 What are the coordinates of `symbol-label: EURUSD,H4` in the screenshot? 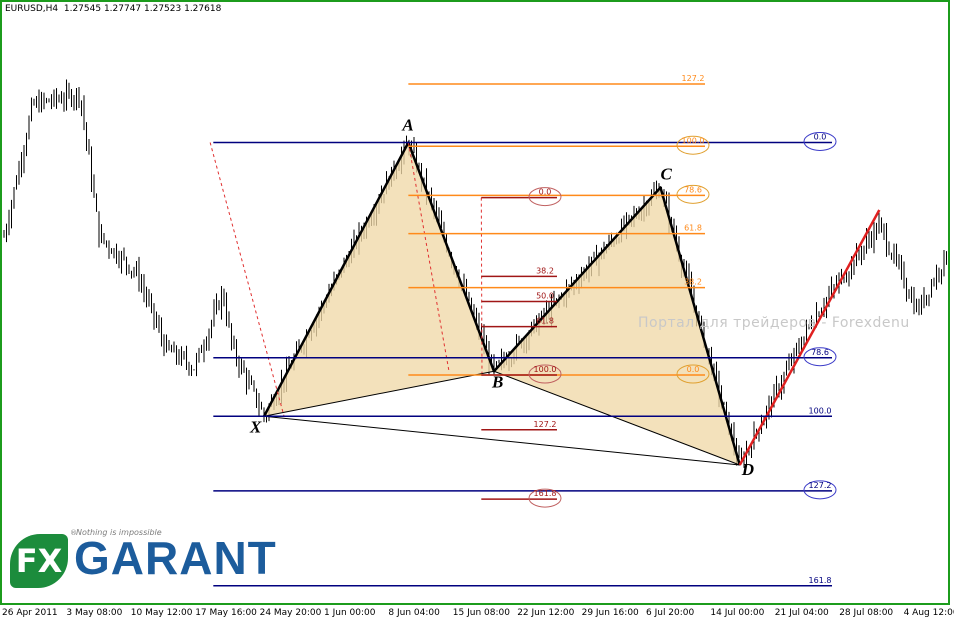 It's located at (32, 9).